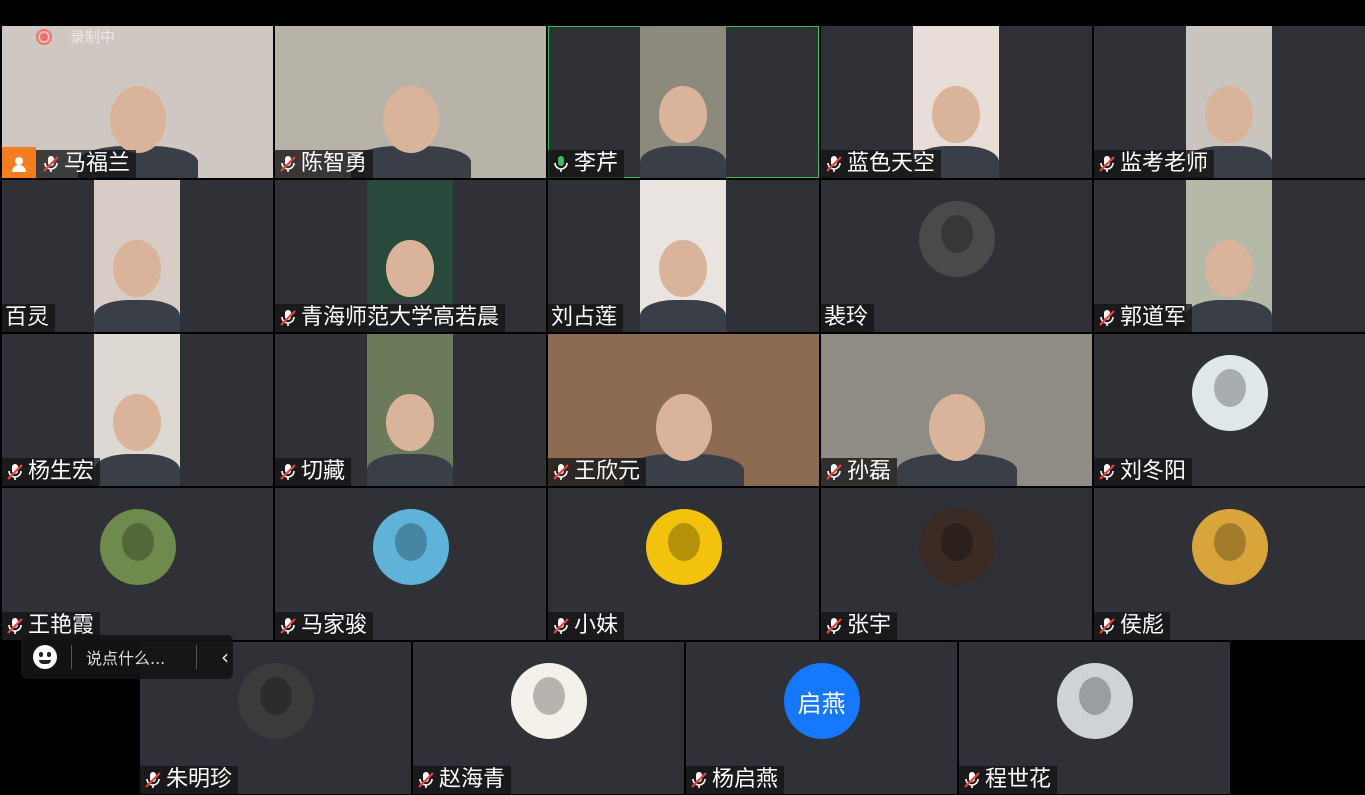 Image resolution: width=1365 pixels, height=795 pixels. What do you see at coordinates (683, 410) in the screenshot?
I see `participant-tile: 王欣元` at bounding box center [683, 410].